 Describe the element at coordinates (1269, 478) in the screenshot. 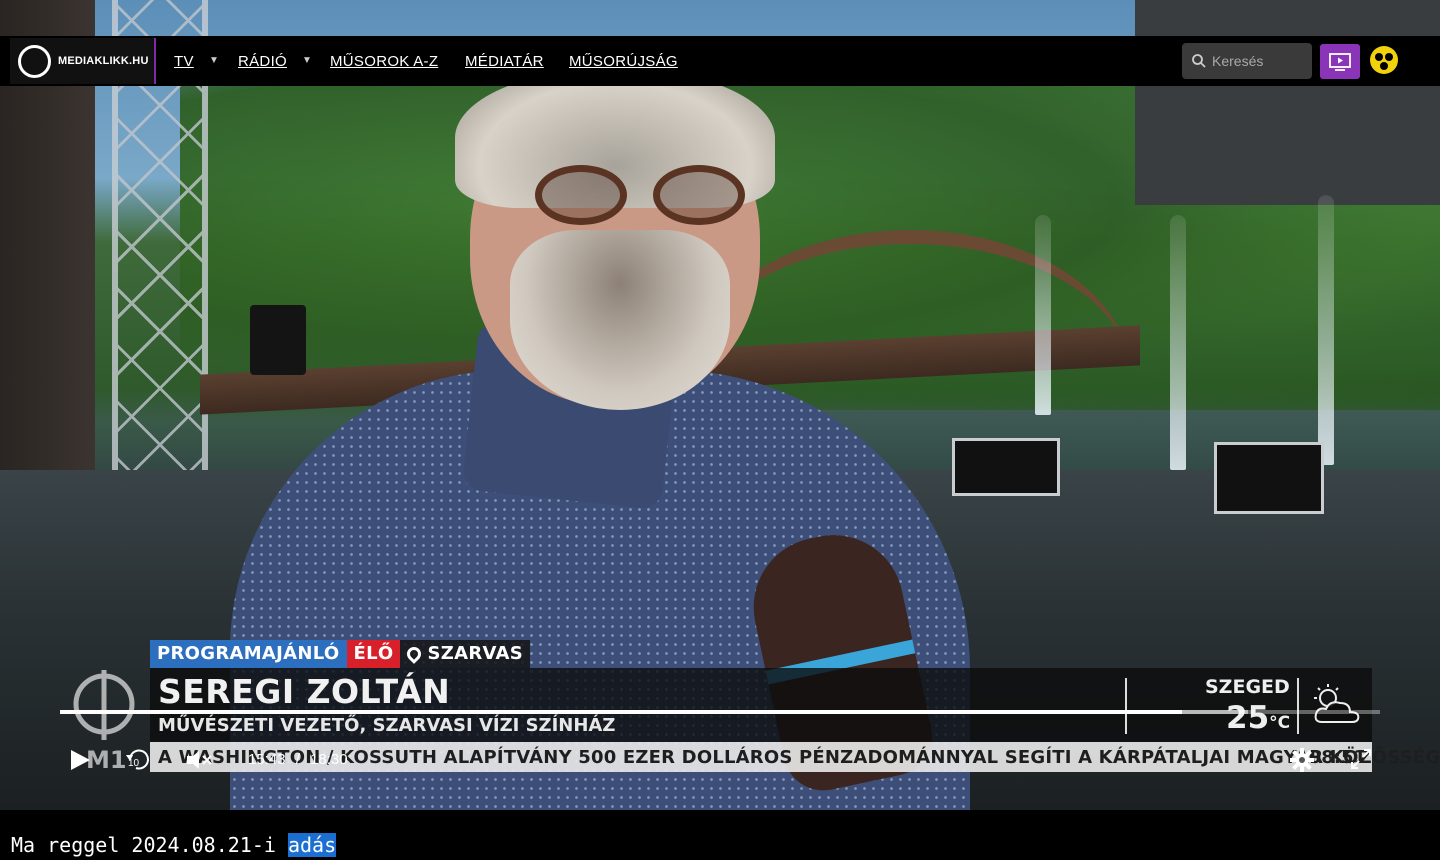

I see `scene-case` at that location.